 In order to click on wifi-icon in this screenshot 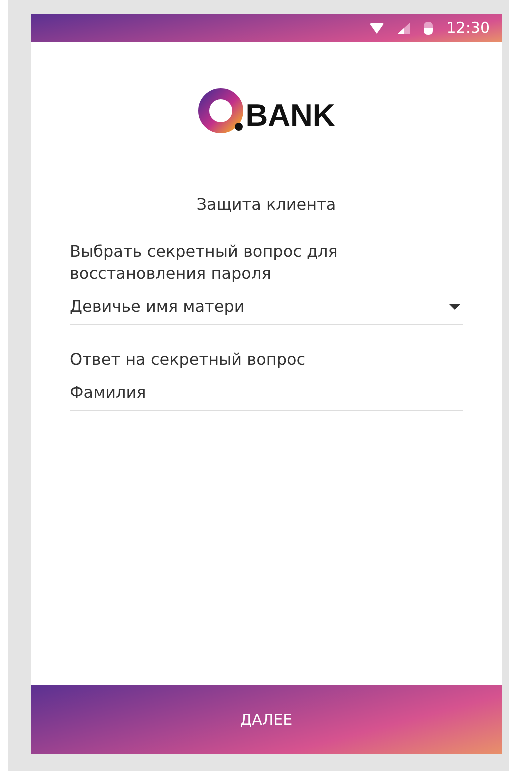, I will do `click(377, 28)`.